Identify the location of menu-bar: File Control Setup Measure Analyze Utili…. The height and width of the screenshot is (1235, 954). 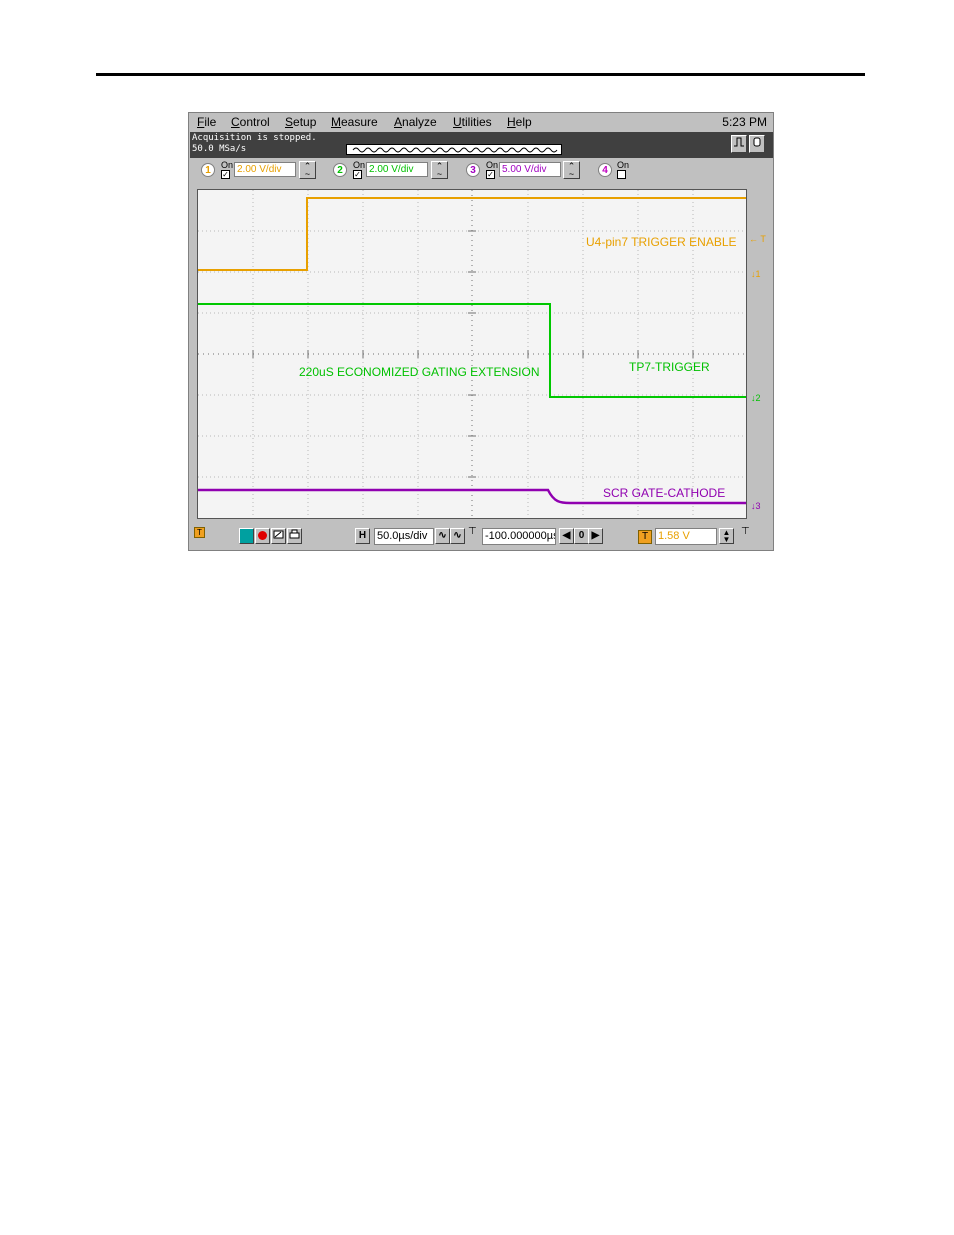
(481, 122).